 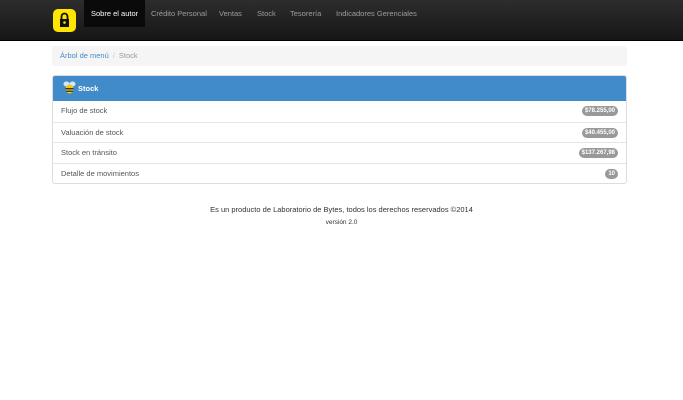 What do you see at coordinates (230, 13) in the screenshot?
I see `nav-item-ventas: Ventas` at bounding box center [230, 13].